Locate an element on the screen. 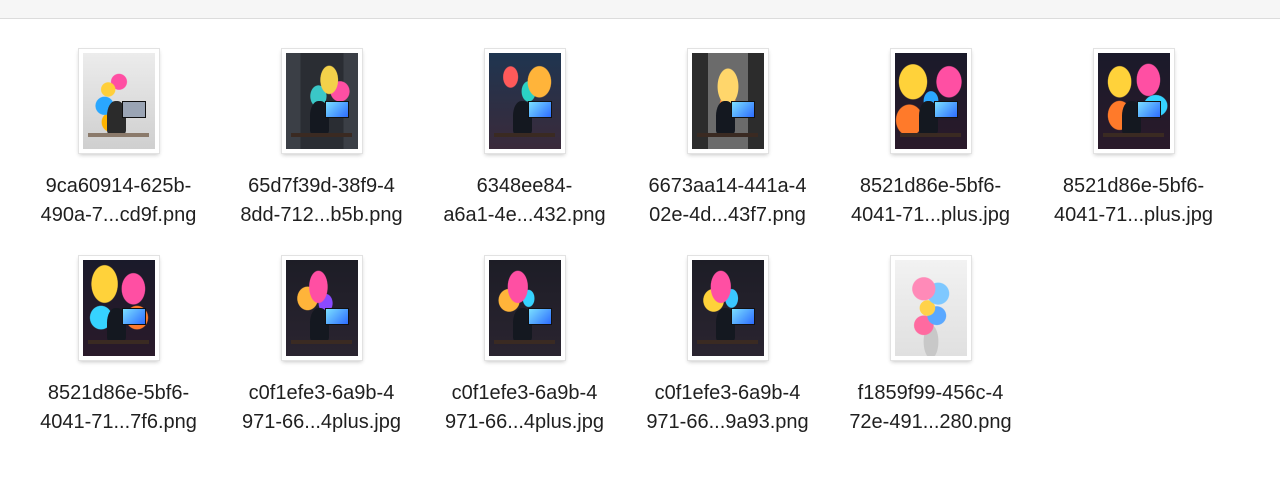 The width and height of the screenshot is (1280, 499). file-name-line1: f1859f99-456c-4 is located at coordinates (930, 393).